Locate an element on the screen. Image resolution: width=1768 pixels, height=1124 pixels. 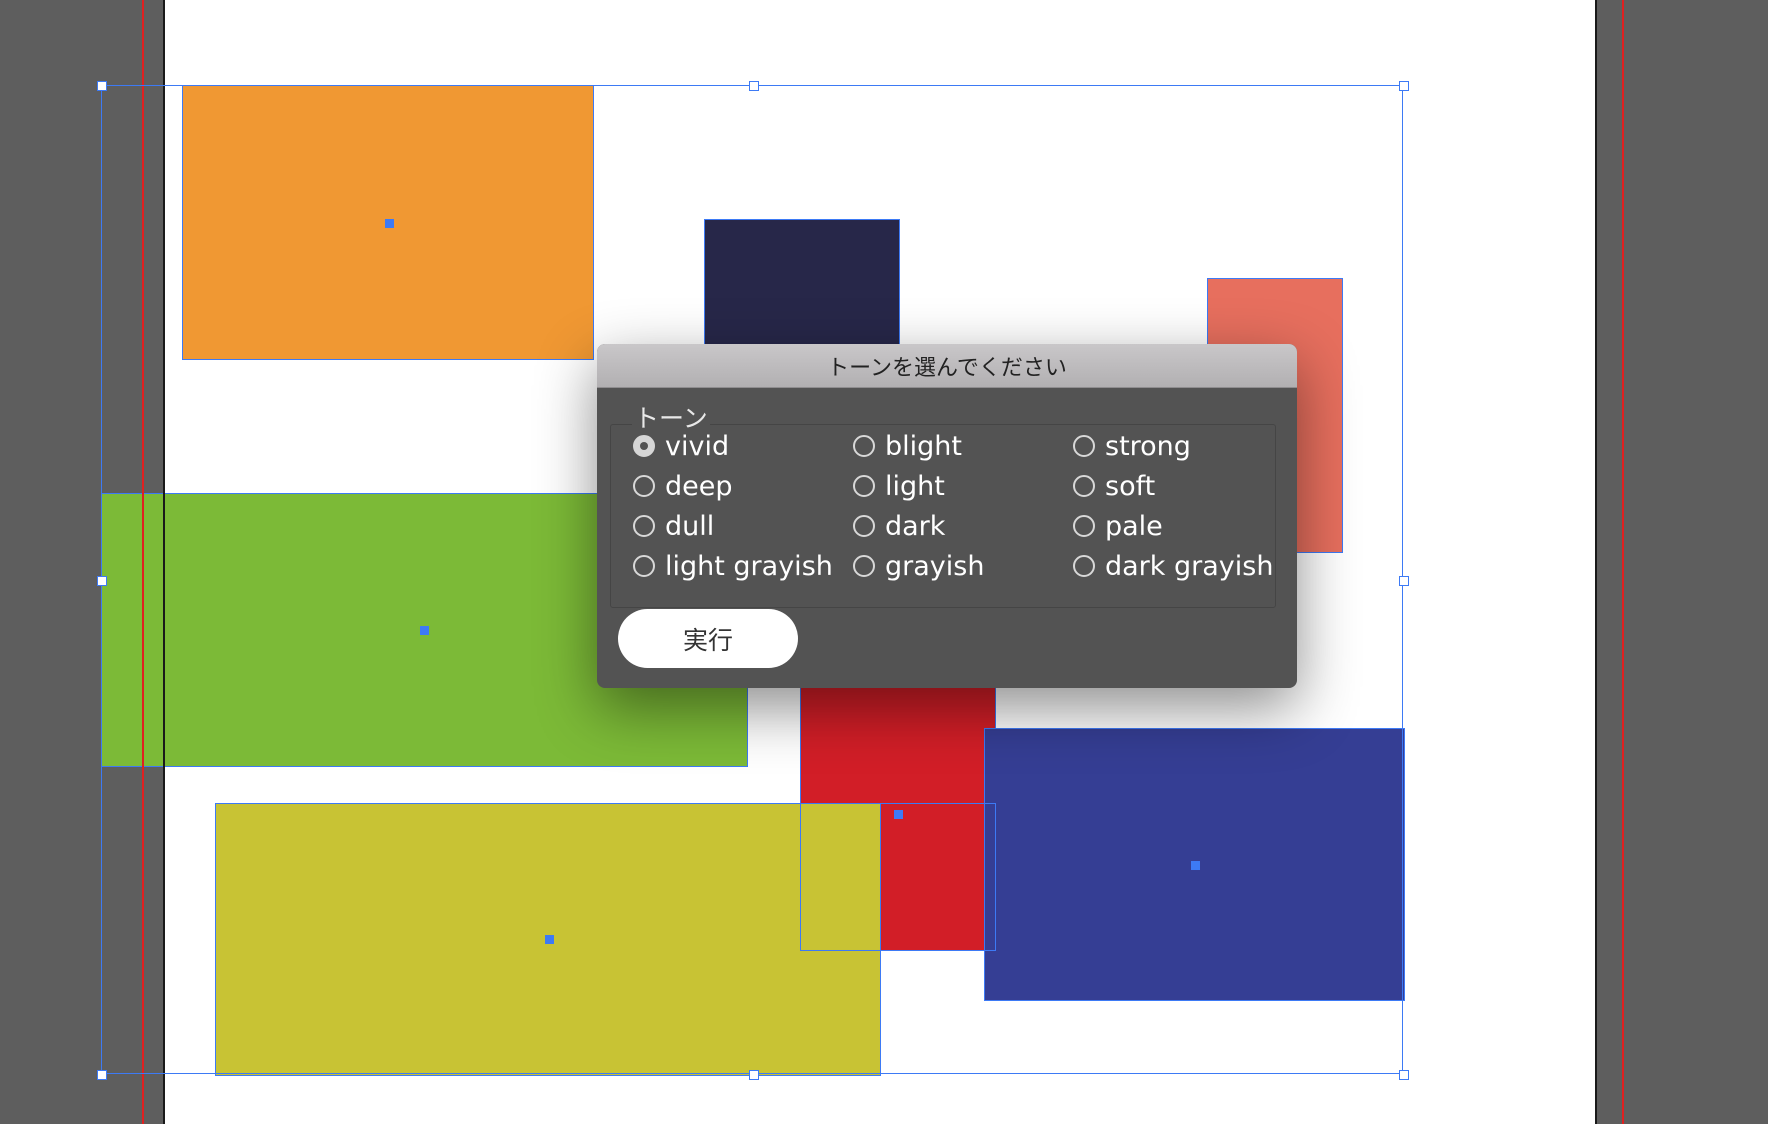
radio-strong: strong is located at coordinates (1185, 446).